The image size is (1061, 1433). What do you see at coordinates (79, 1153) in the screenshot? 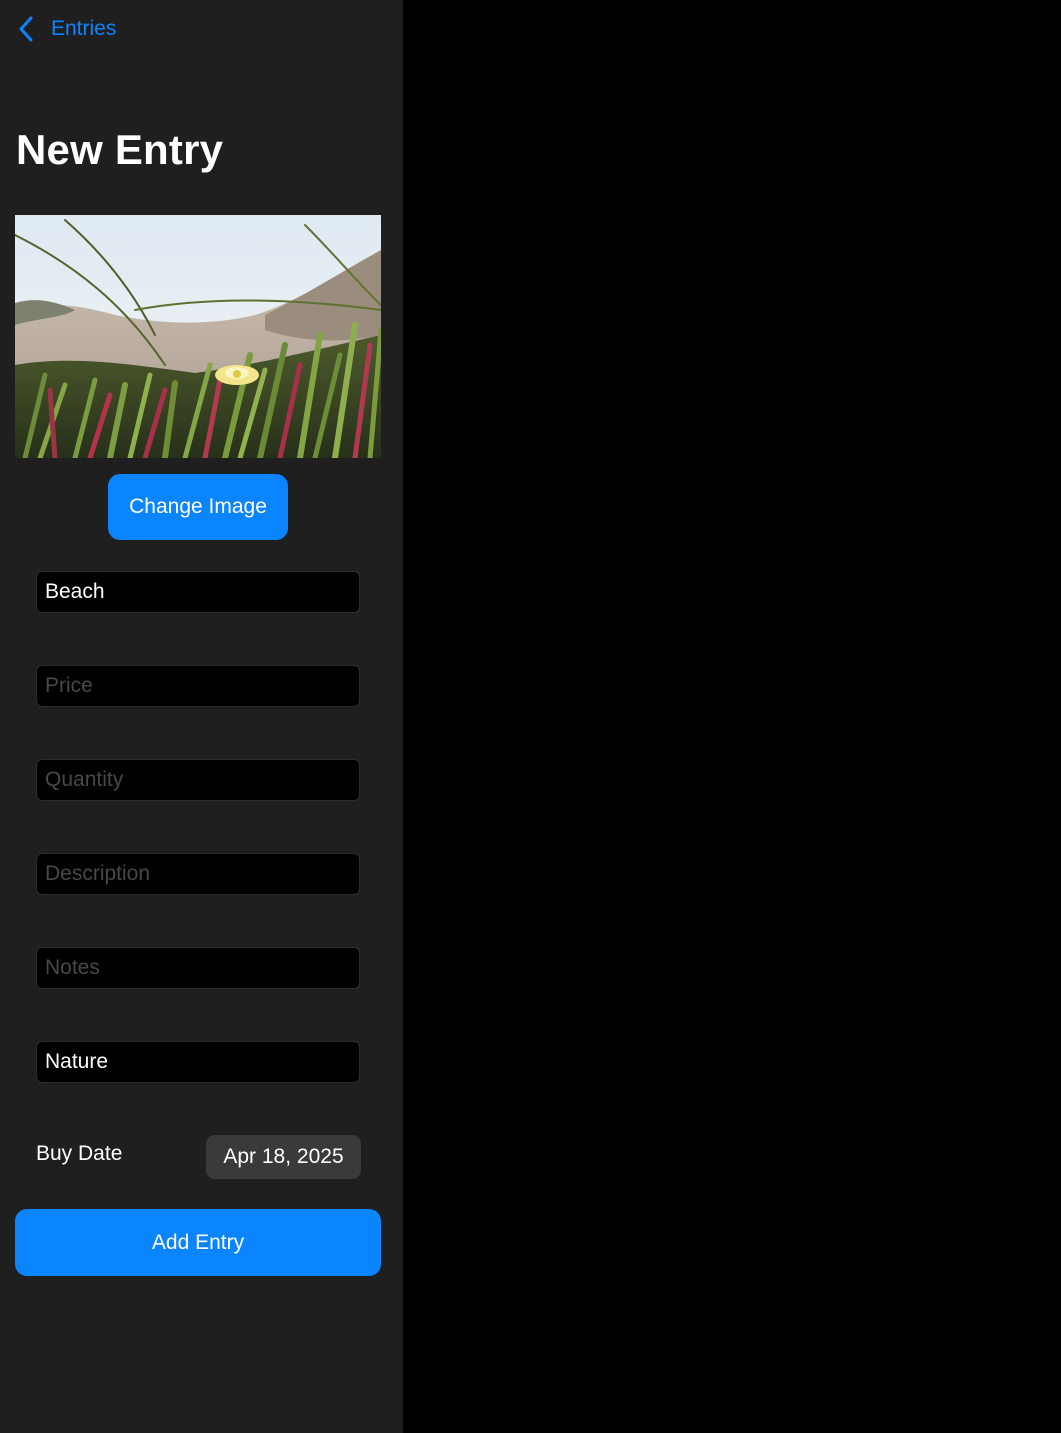
I see `buy-date-label: Buy Date` at bounding box center [79, 1153].